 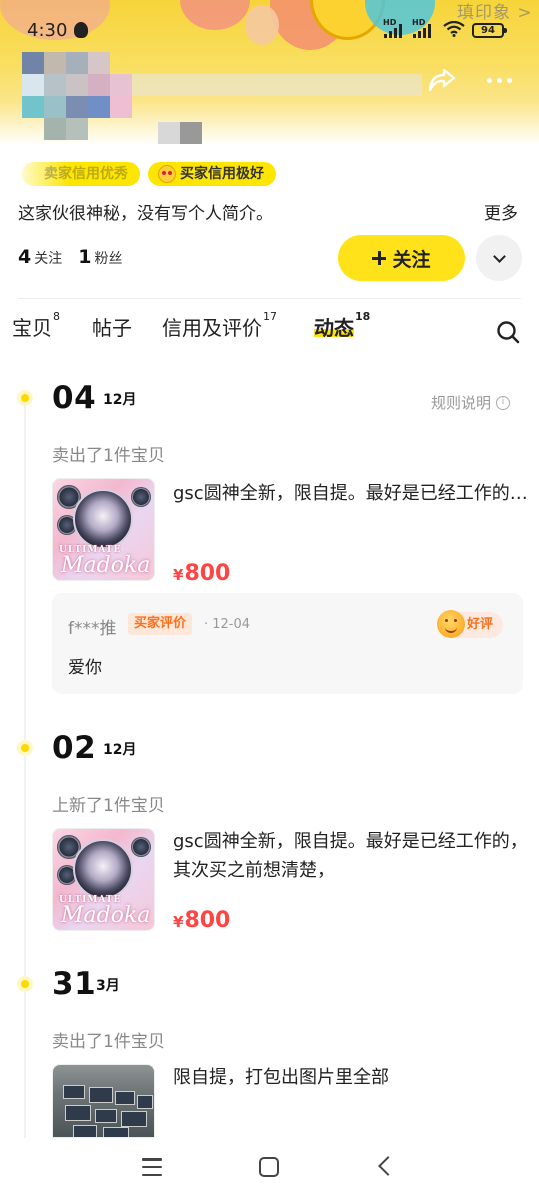 I want to click on review-date: · 12-04, so click(x=227, y=624).